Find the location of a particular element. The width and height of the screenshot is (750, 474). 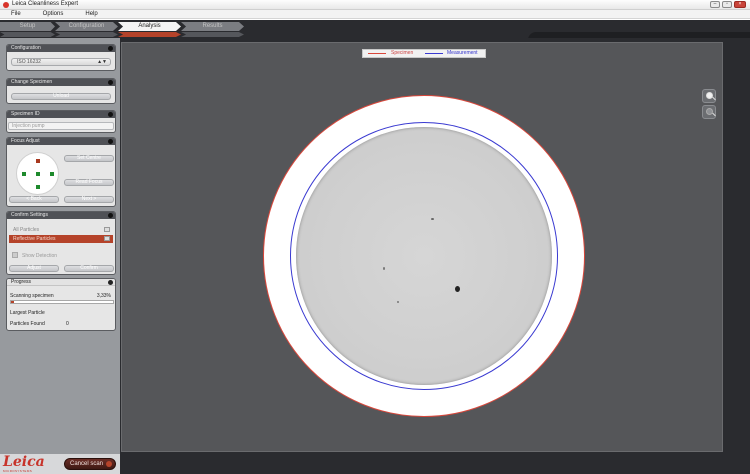

legend: Specimen Measurement is located at coordinates (424, 53).